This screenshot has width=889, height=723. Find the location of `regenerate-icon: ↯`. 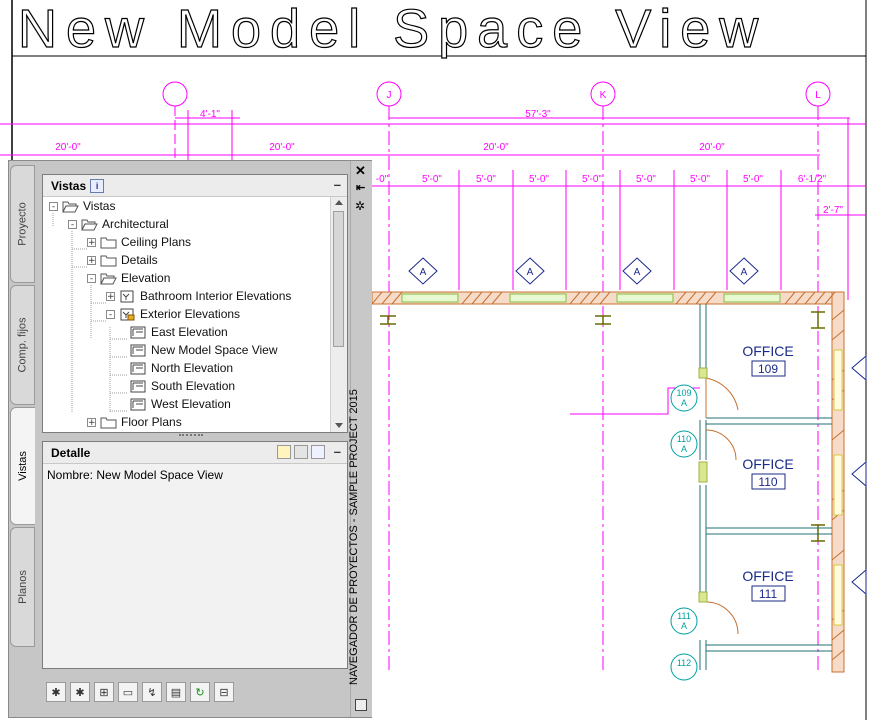

regenerate-icon: ↯ is located at coordinates (152, 692).